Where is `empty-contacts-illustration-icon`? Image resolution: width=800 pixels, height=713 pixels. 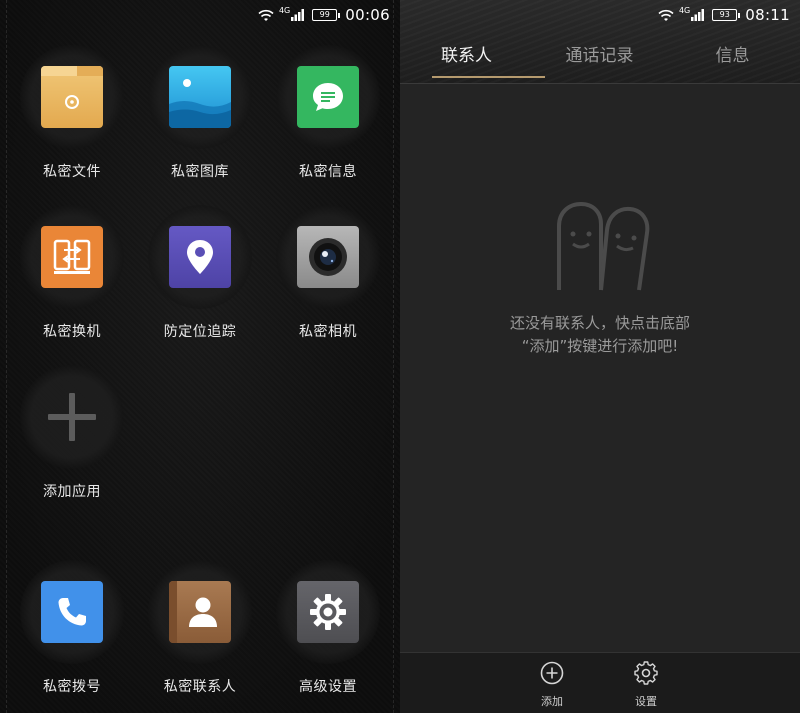
empty-contacts-illustration-icon is located at coordinates (603, 246).